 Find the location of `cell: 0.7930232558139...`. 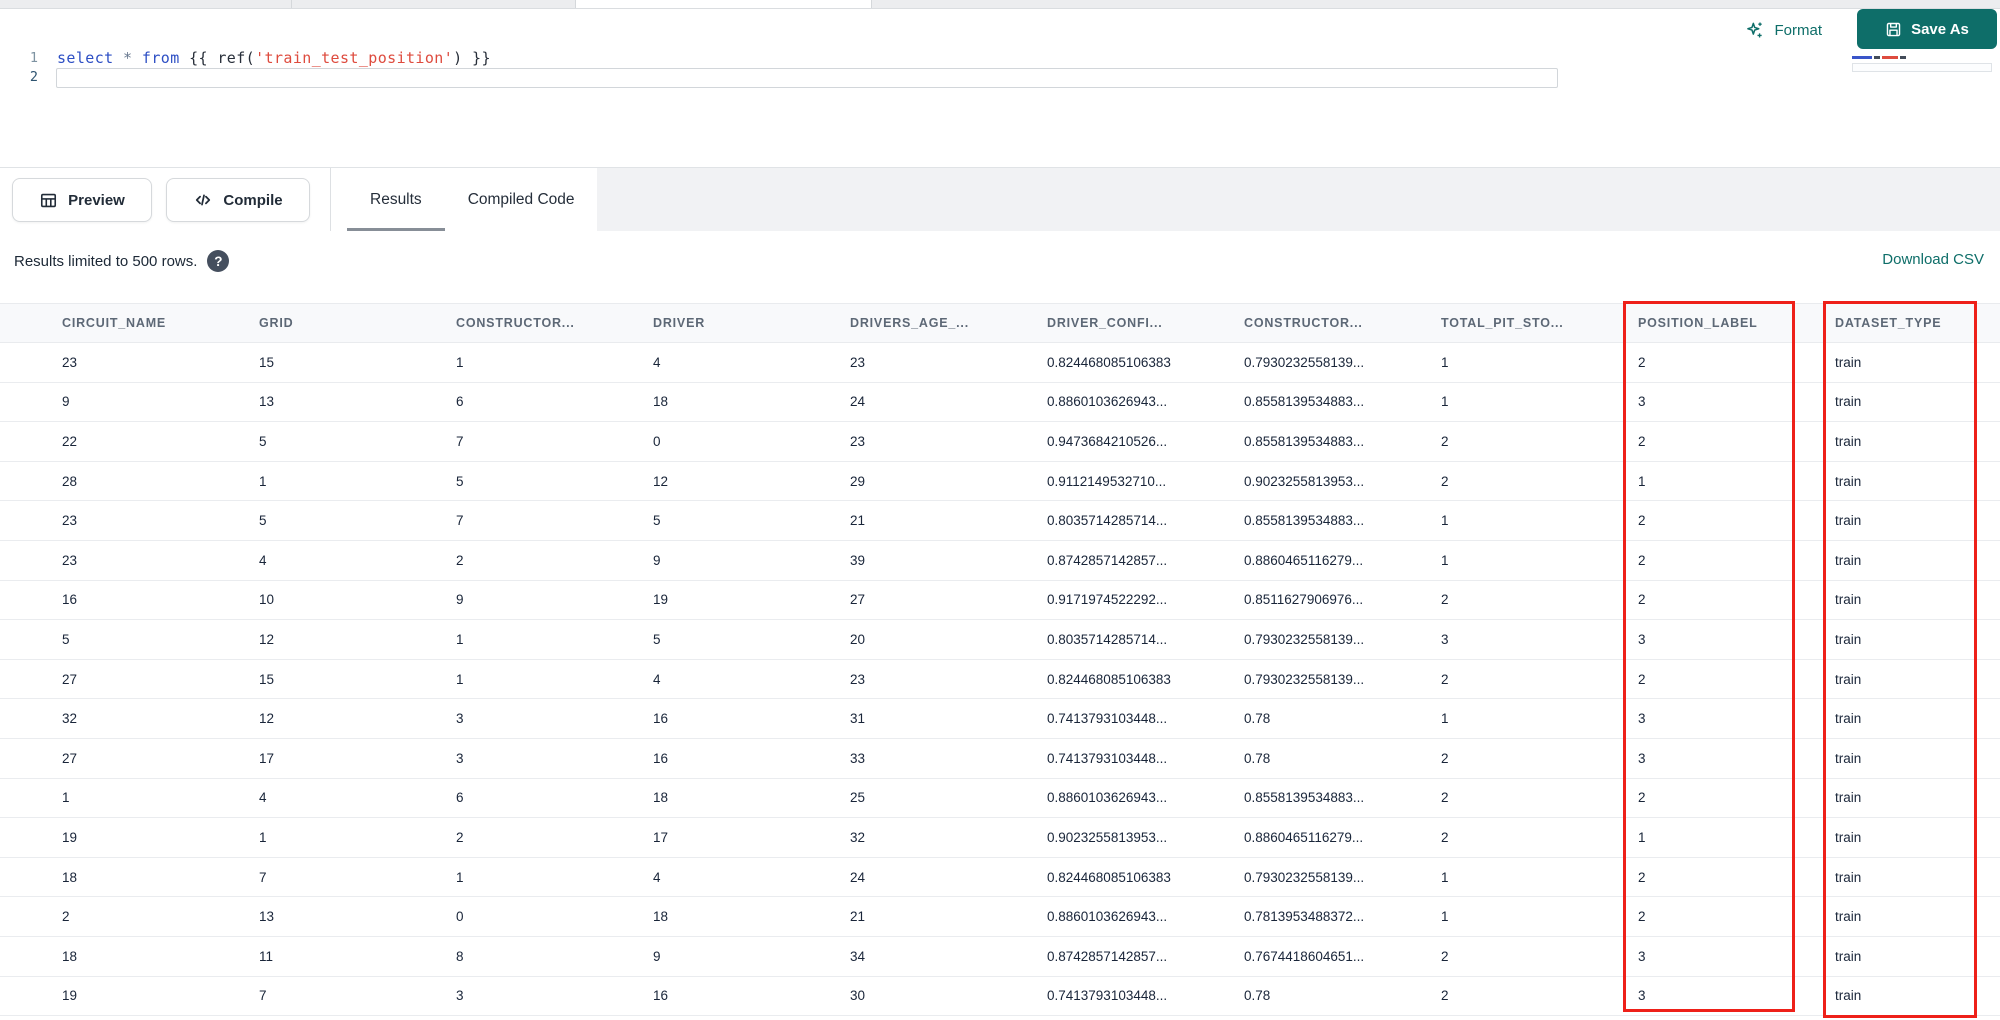

cell: 0.7930232558139... is located at coordinates (1304, 877).